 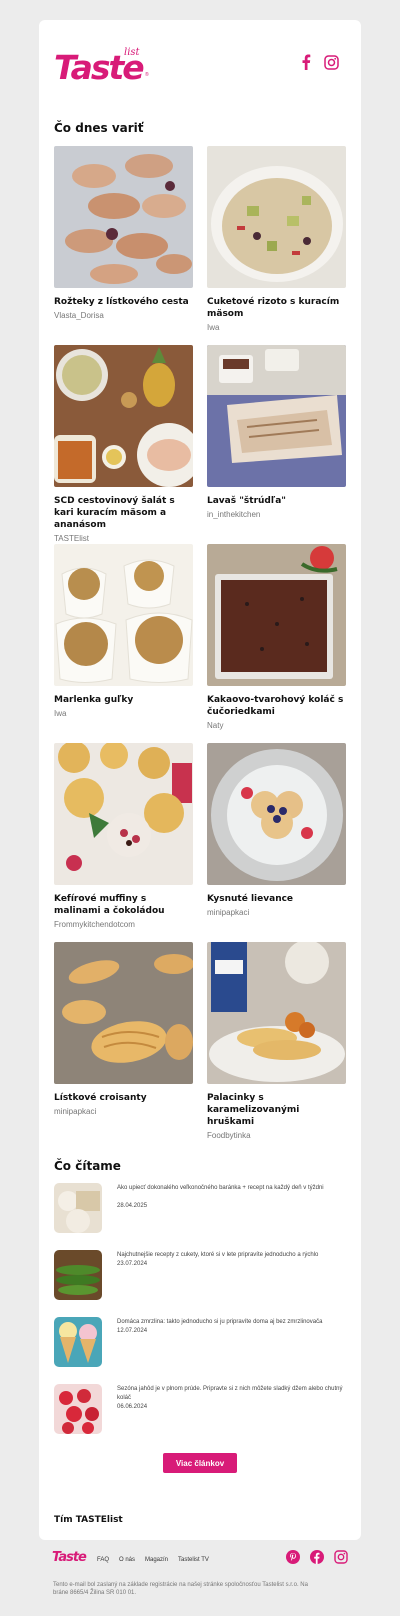 I want to click on recipe-name: Kysnuté lievance, so click(x=276, y=899).